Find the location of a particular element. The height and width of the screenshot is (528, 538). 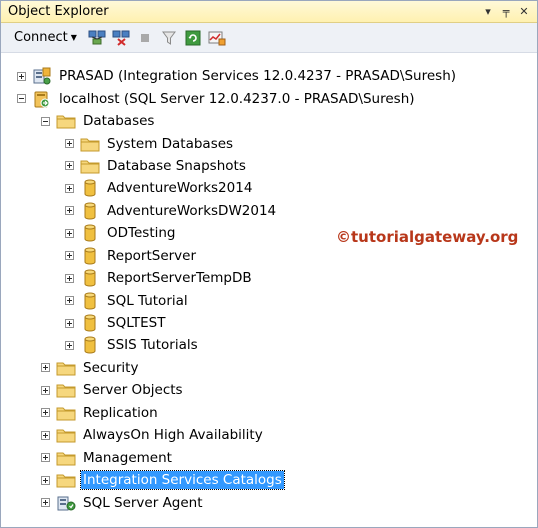

sql-server-icon is located at coordinates (42, 99).